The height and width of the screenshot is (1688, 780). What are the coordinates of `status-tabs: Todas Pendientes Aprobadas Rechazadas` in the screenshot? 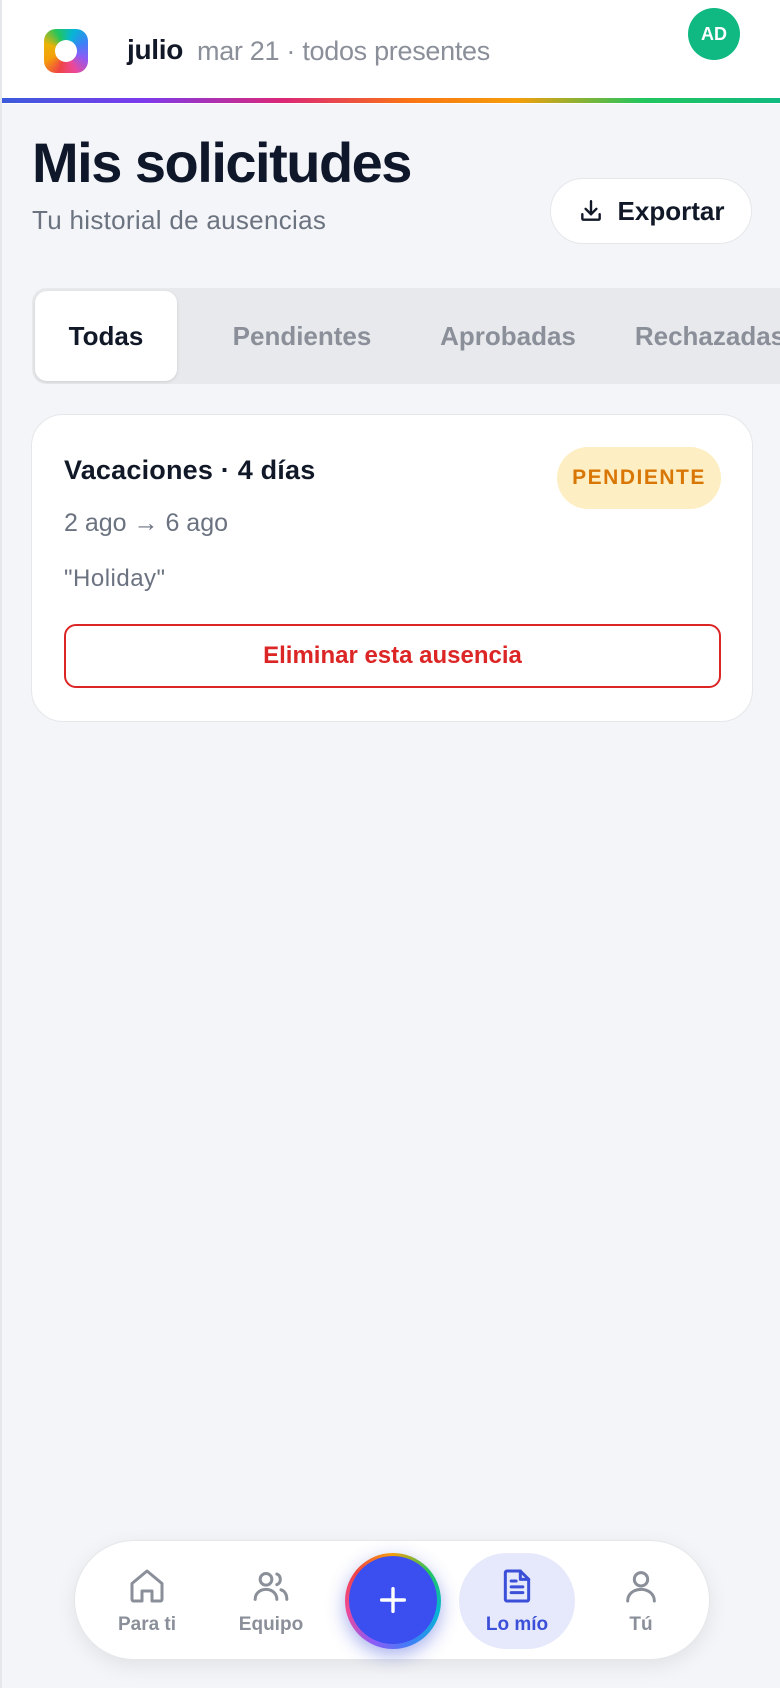 It's located at (406, 336).